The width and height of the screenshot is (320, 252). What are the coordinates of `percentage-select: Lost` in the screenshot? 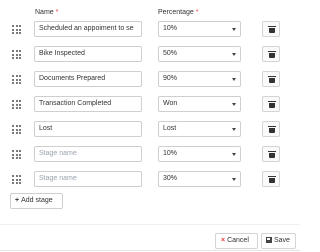 It's located at (199, 129).